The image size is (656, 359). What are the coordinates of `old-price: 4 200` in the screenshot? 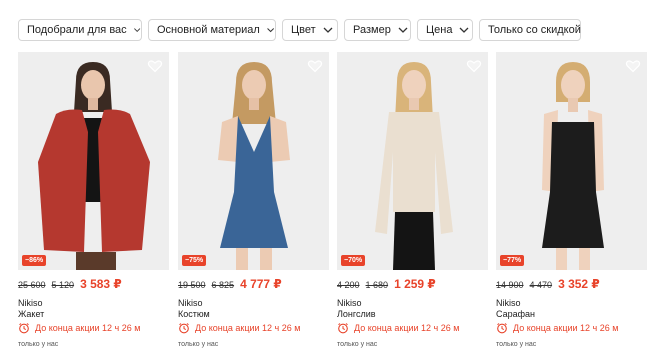 It's located at (348, 285).